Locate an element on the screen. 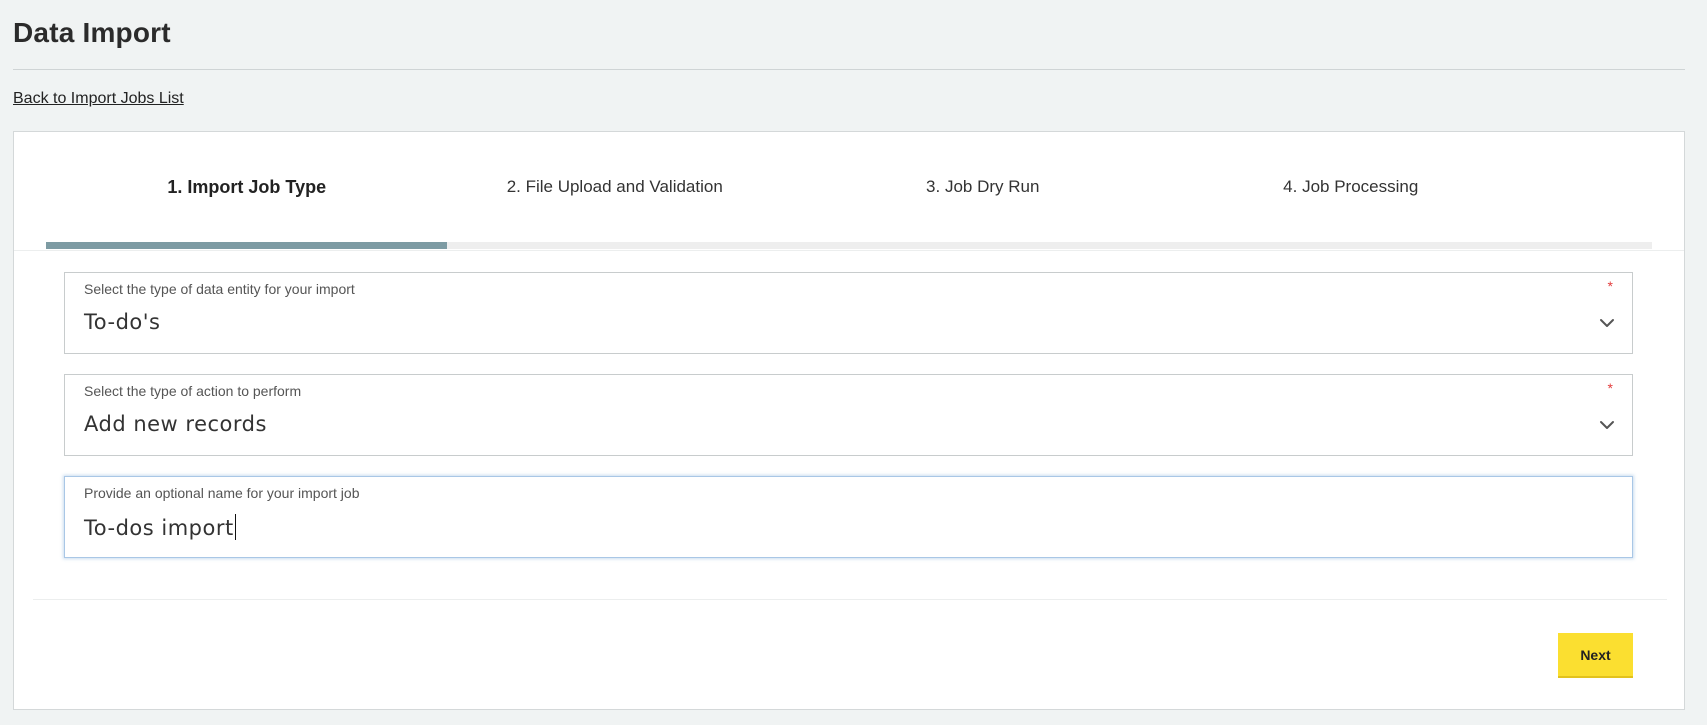 The height and width of the screenshot is (725, 1707). entity-type-value: To-do's is located at coordinates (122, 322).